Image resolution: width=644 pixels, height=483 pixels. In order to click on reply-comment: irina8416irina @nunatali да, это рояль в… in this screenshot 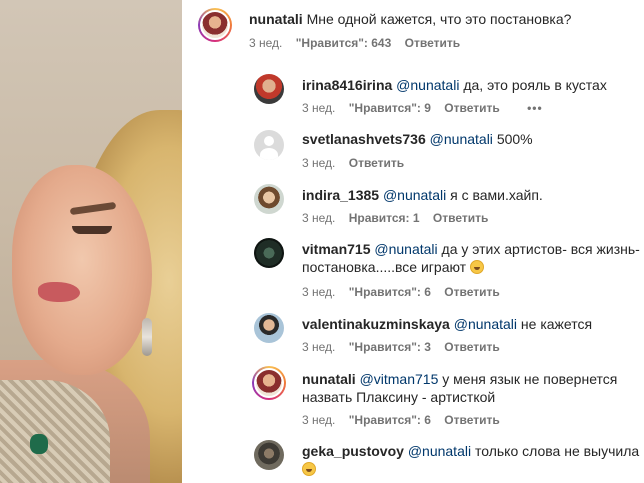, I will do `click(413, 92)`.